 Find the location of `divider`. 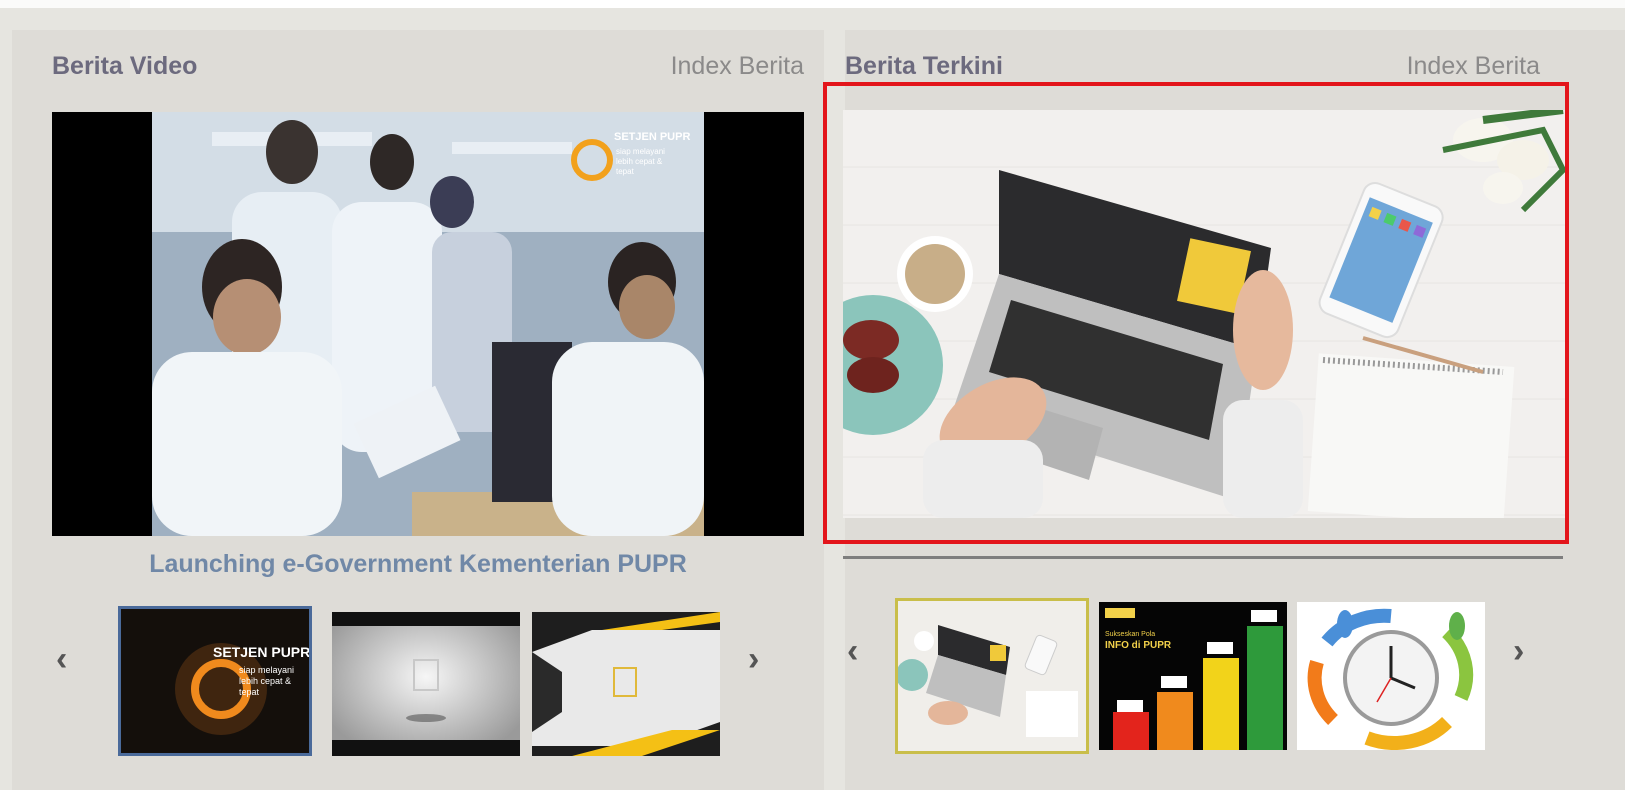

divider is located at coordinates (1203, 557).